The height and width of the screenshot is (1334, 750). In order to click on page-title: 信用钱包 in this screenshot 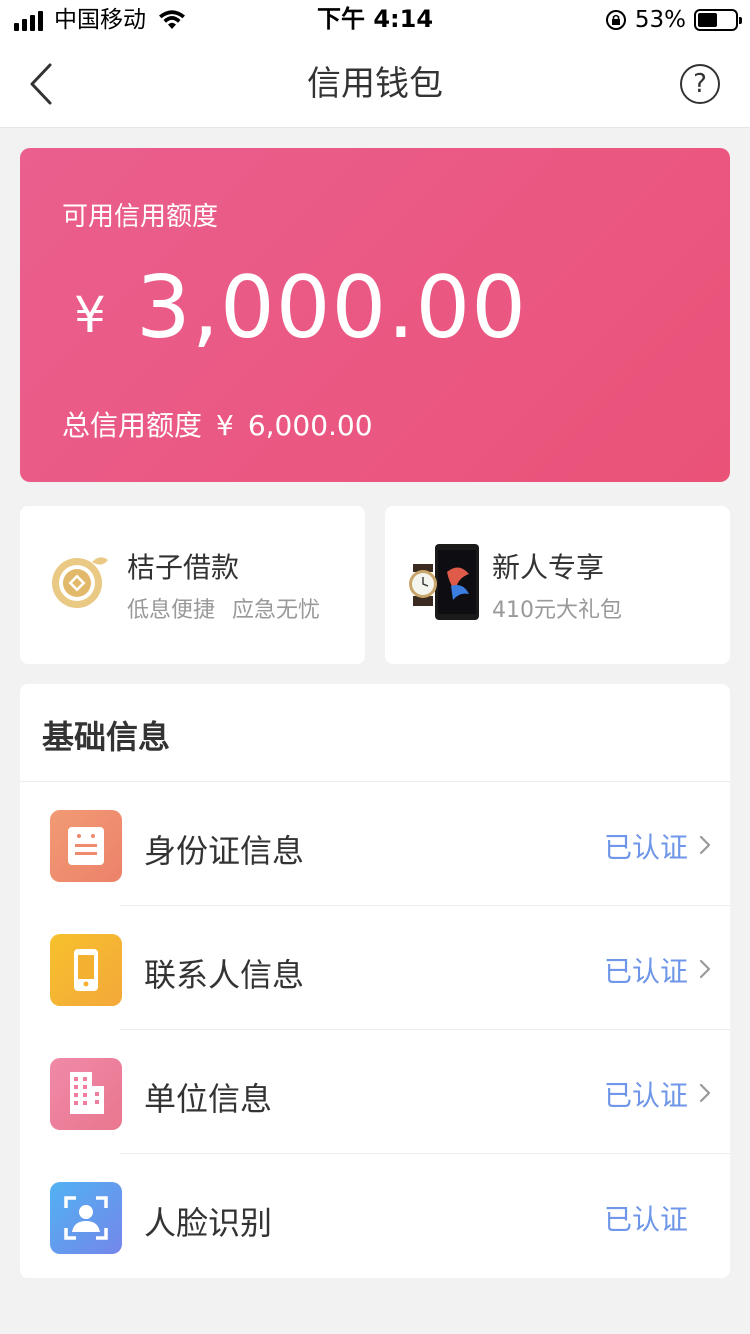, I will do `click(375, 84)`.